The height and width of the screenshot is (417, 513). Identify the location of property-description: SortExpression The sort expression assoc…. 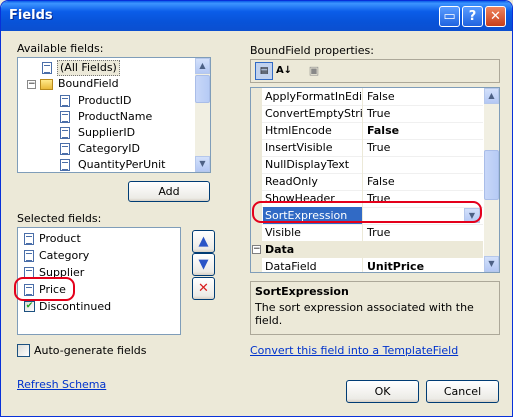
(375, 308).